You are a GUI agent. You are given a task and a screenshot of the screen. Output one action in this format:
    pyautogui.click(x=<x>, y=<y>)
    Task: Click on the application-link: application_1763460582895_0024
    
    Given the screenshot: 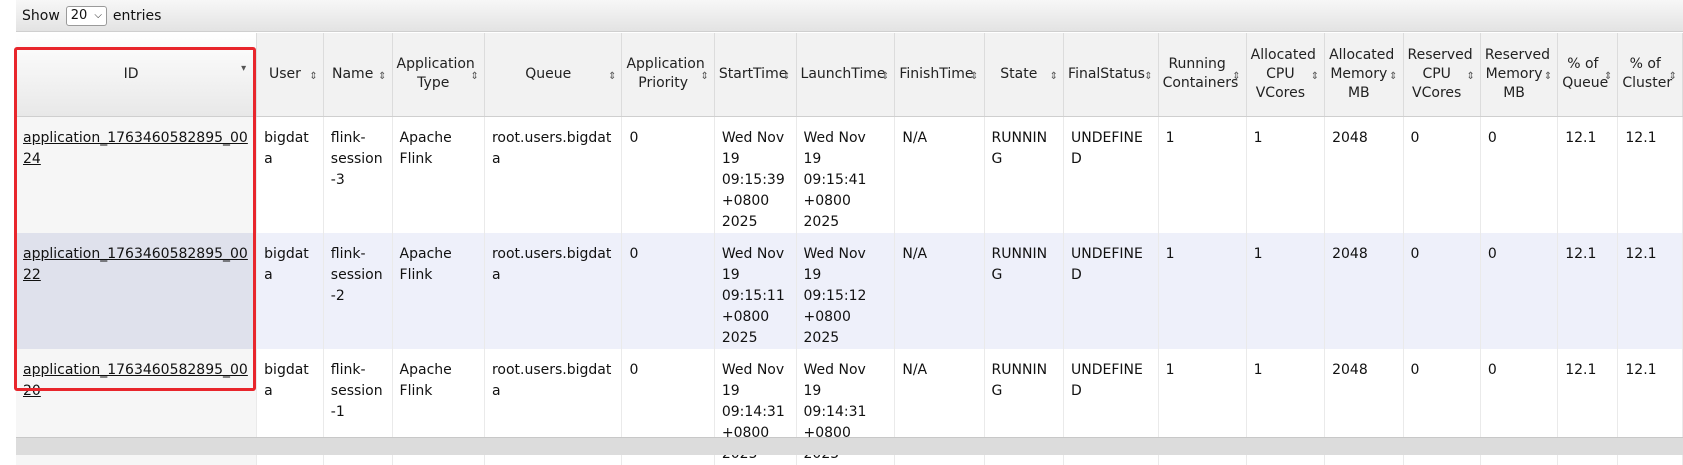 What is the action you would take?
    pyautogui.click(x=135, y=148)
    